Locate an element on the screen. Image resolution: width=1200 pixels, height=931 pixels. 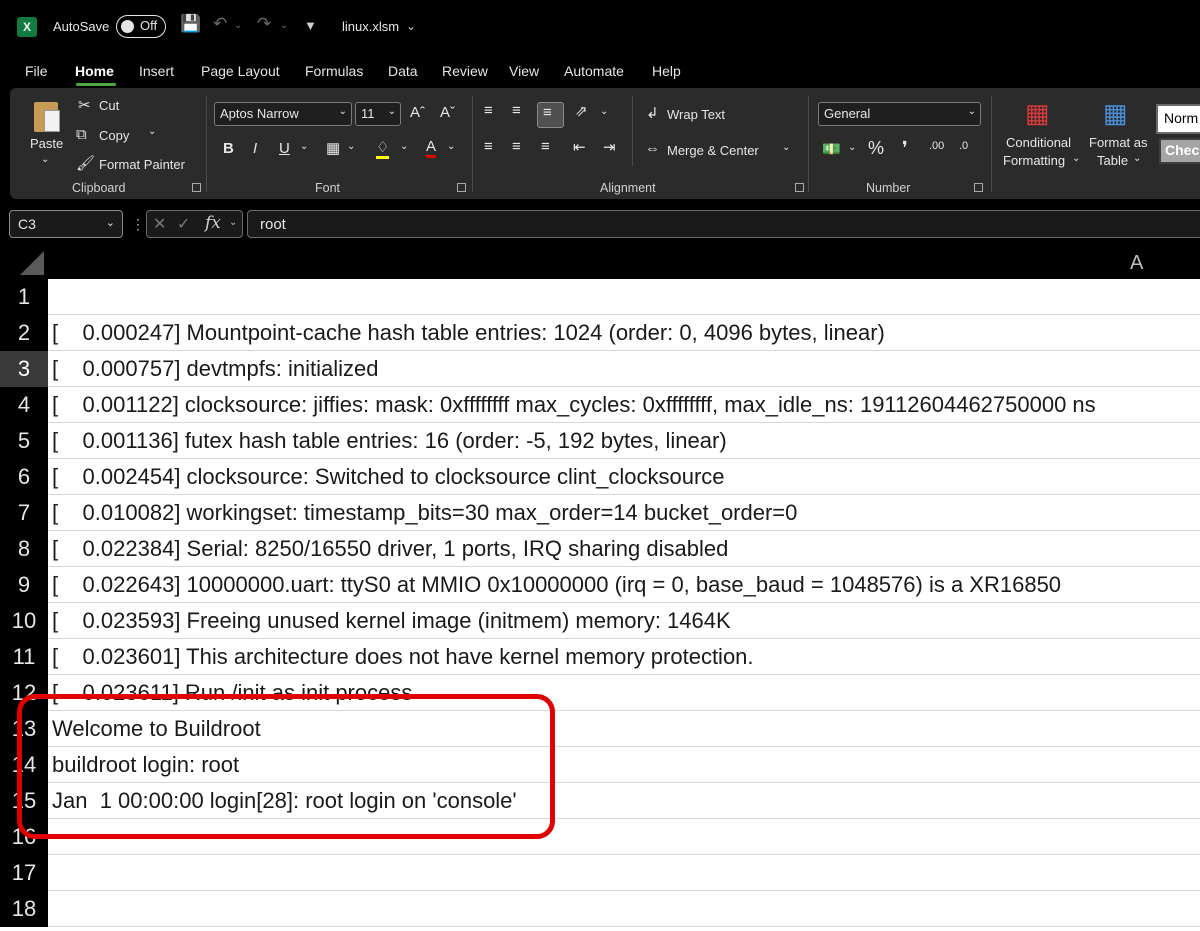
paste-icon is located at coordinates (47, 116).